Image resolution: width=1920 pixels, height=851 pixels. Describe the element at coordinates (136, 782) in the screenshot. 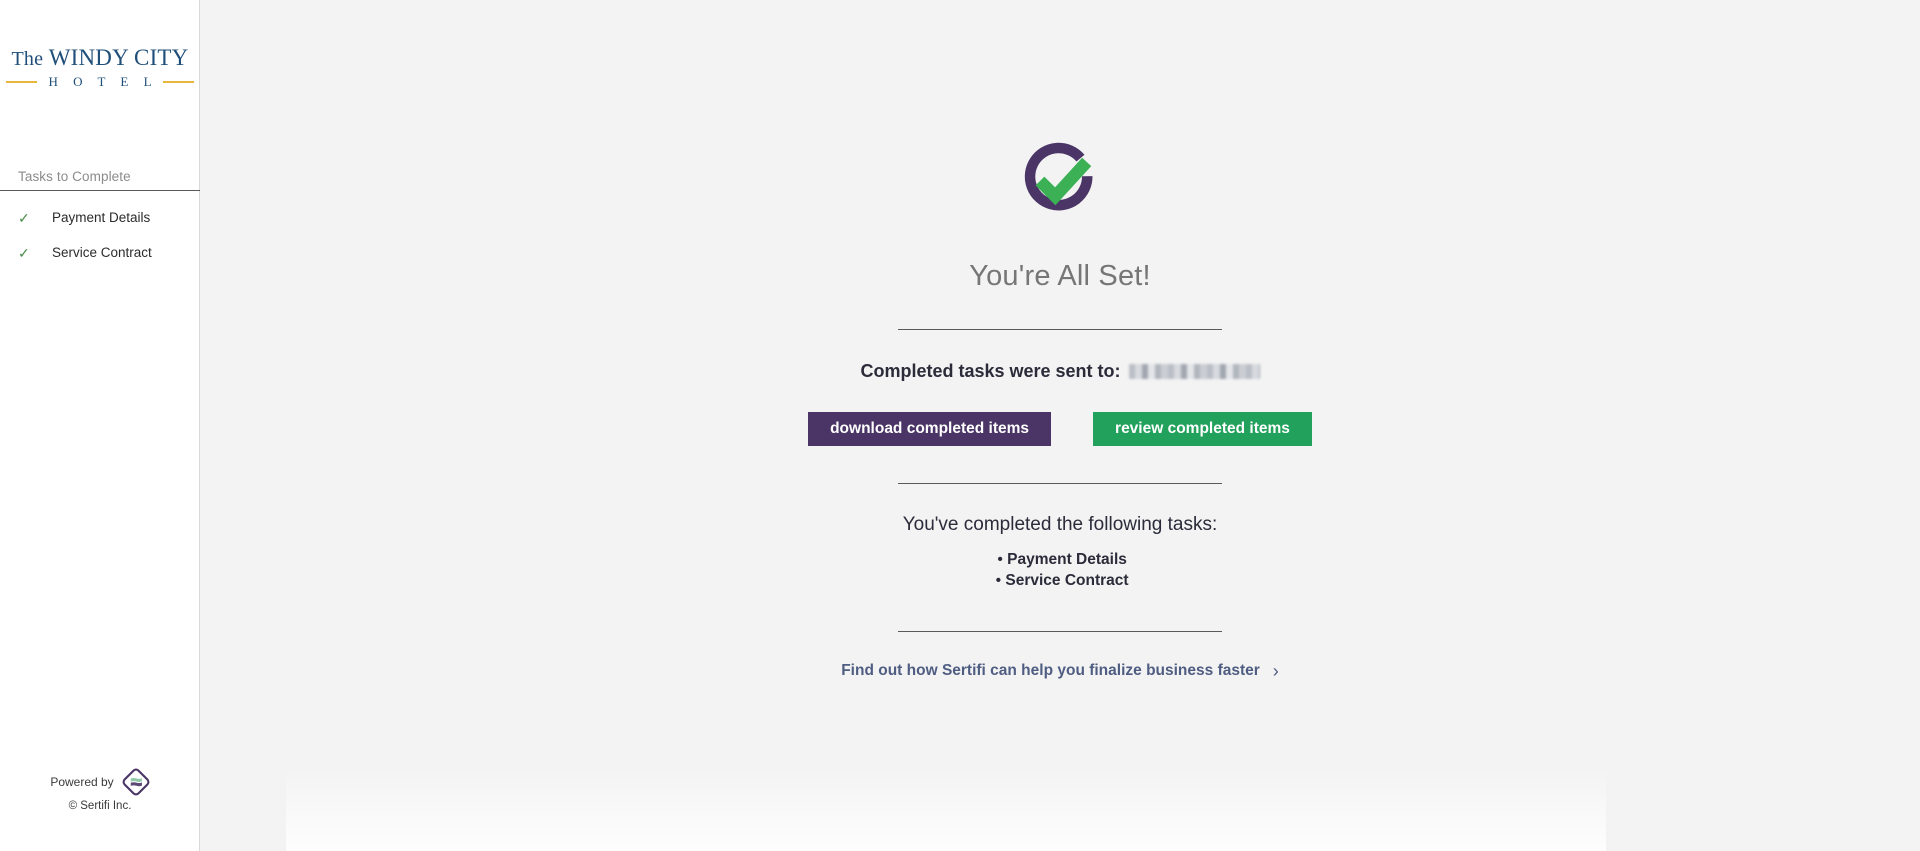

I see `sertifi-logo-icon` at that location.